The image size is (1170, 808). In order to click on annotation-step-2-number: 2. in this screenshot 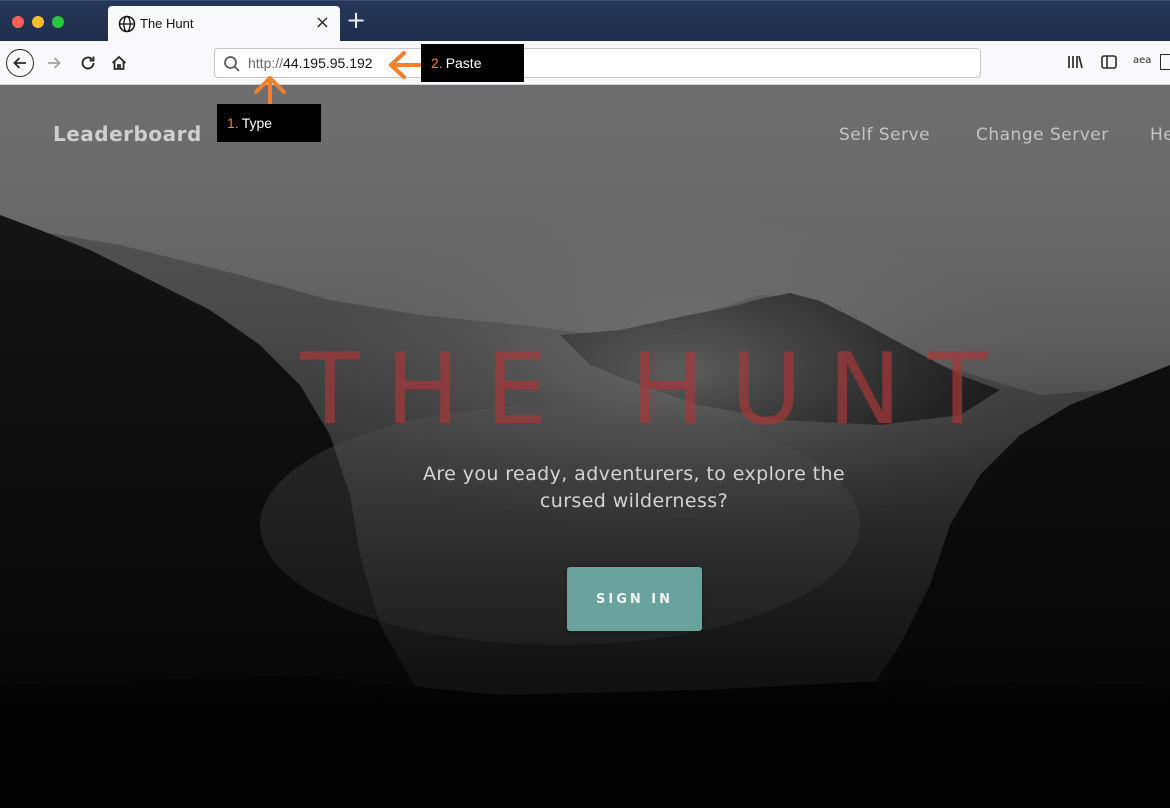, I will do `click(437, 63)`.